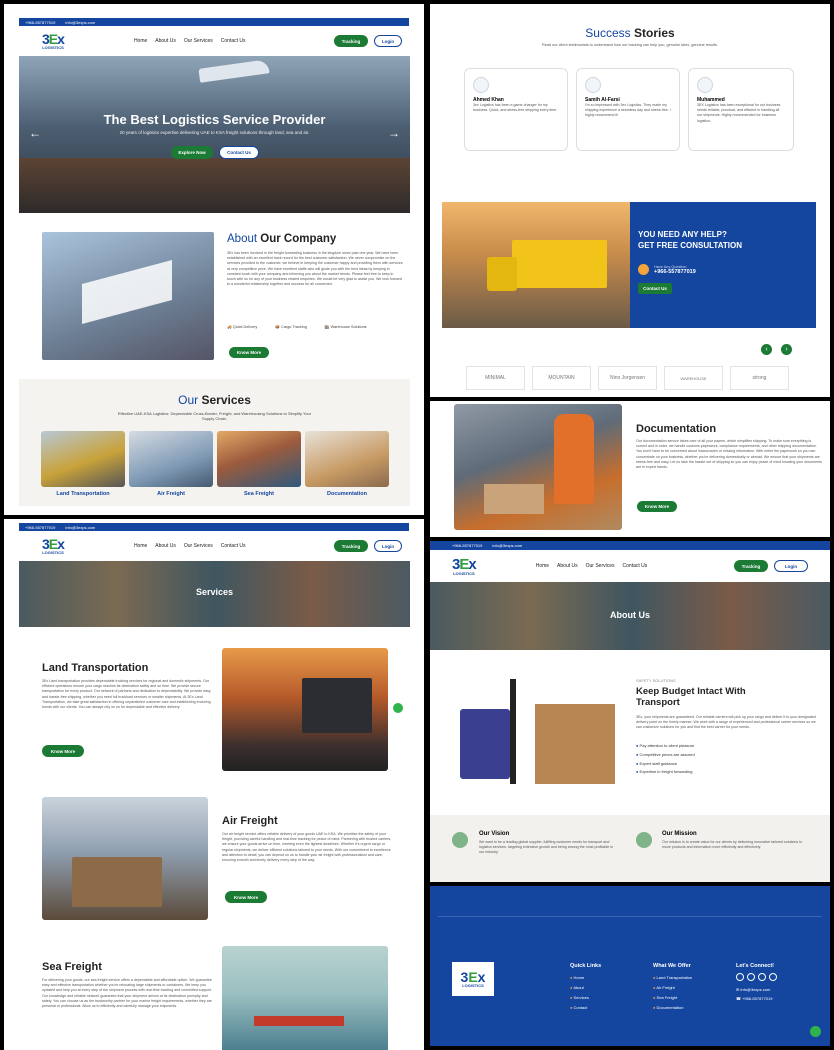  I want to click on connect-title: Let's Connect!, so click(755, 966).